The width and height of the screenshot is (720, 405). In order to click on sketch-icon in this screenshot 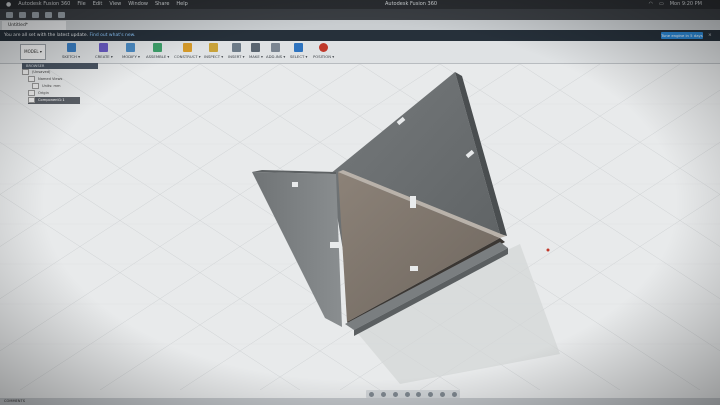, I will do `click(71, 47)`.